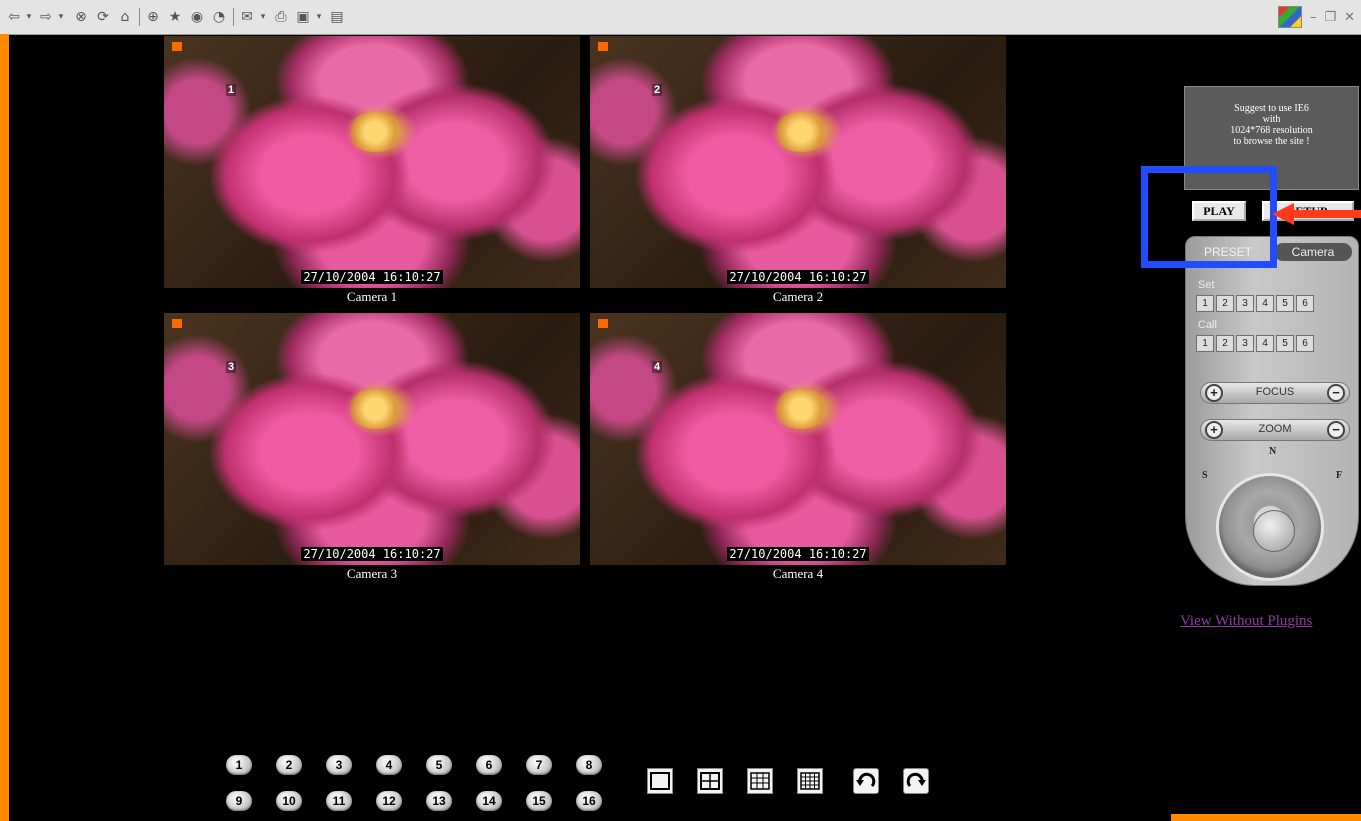 The height and width of the screenshot is (821, 1361). I want to click on channel-2-button: 2, so click(289, 765).